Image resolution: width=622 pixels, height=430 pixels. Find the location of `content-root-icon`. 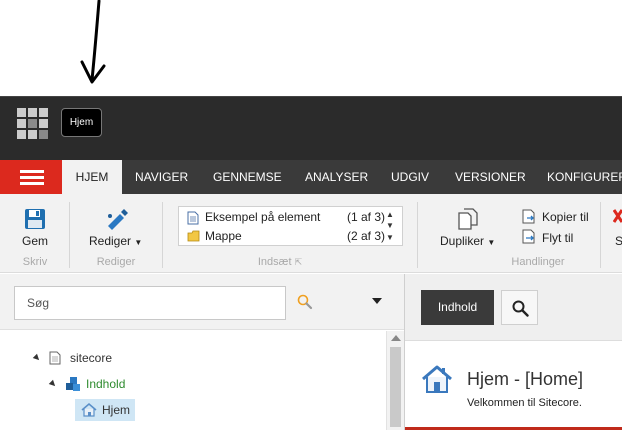

content-root-icon is located at coordinates (73, 384).